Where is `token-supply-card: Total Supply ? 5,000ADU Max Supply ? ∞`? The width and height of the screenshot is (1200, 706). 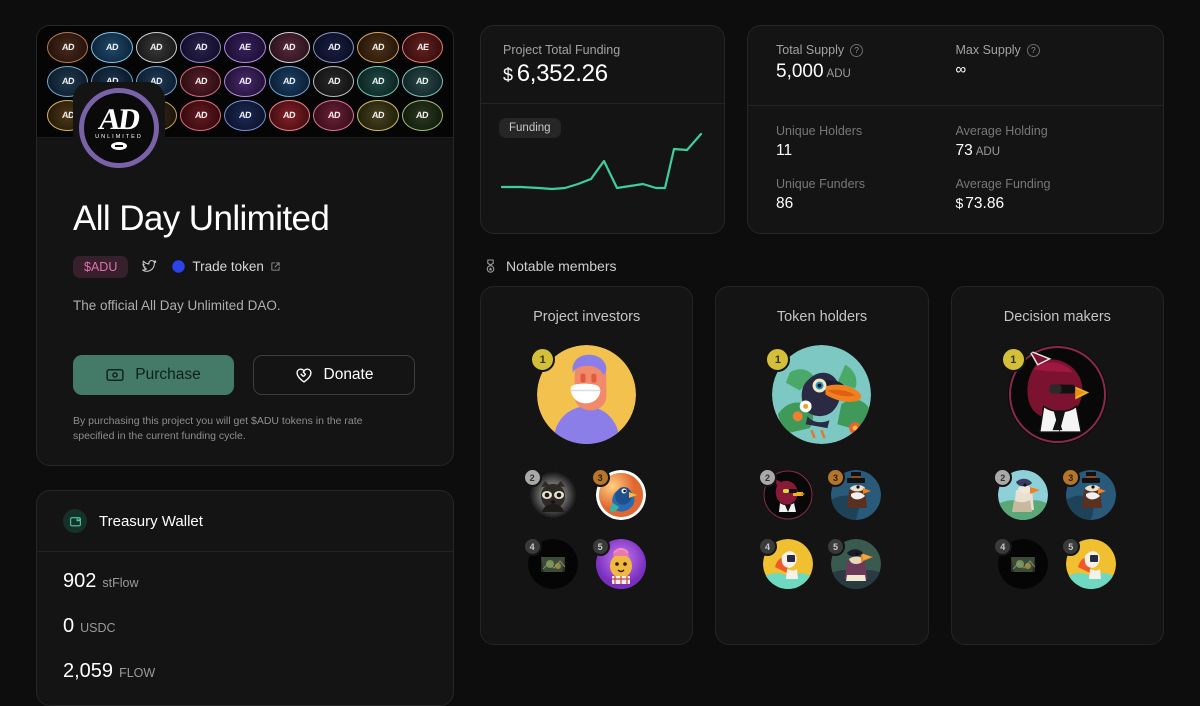
token-supply-card: Total Supply ? 5,000ADU Max Supply ? ∞ is located at coordinates (955, 129).